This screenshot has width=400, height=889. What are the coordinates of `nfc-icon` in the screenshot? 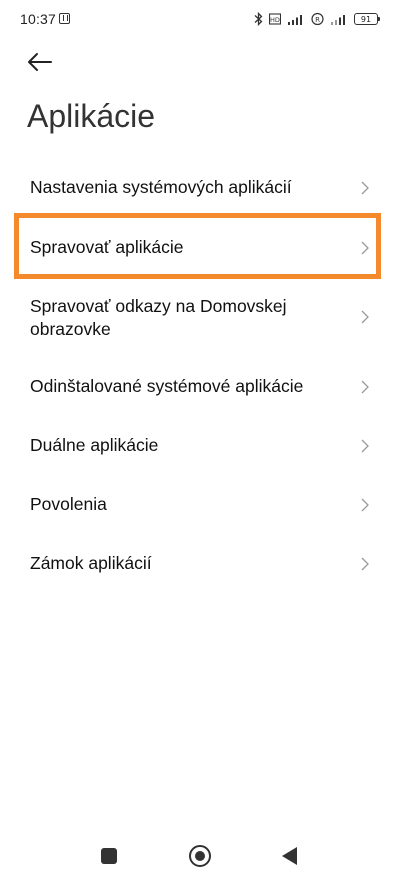 It's located at (64, 18).